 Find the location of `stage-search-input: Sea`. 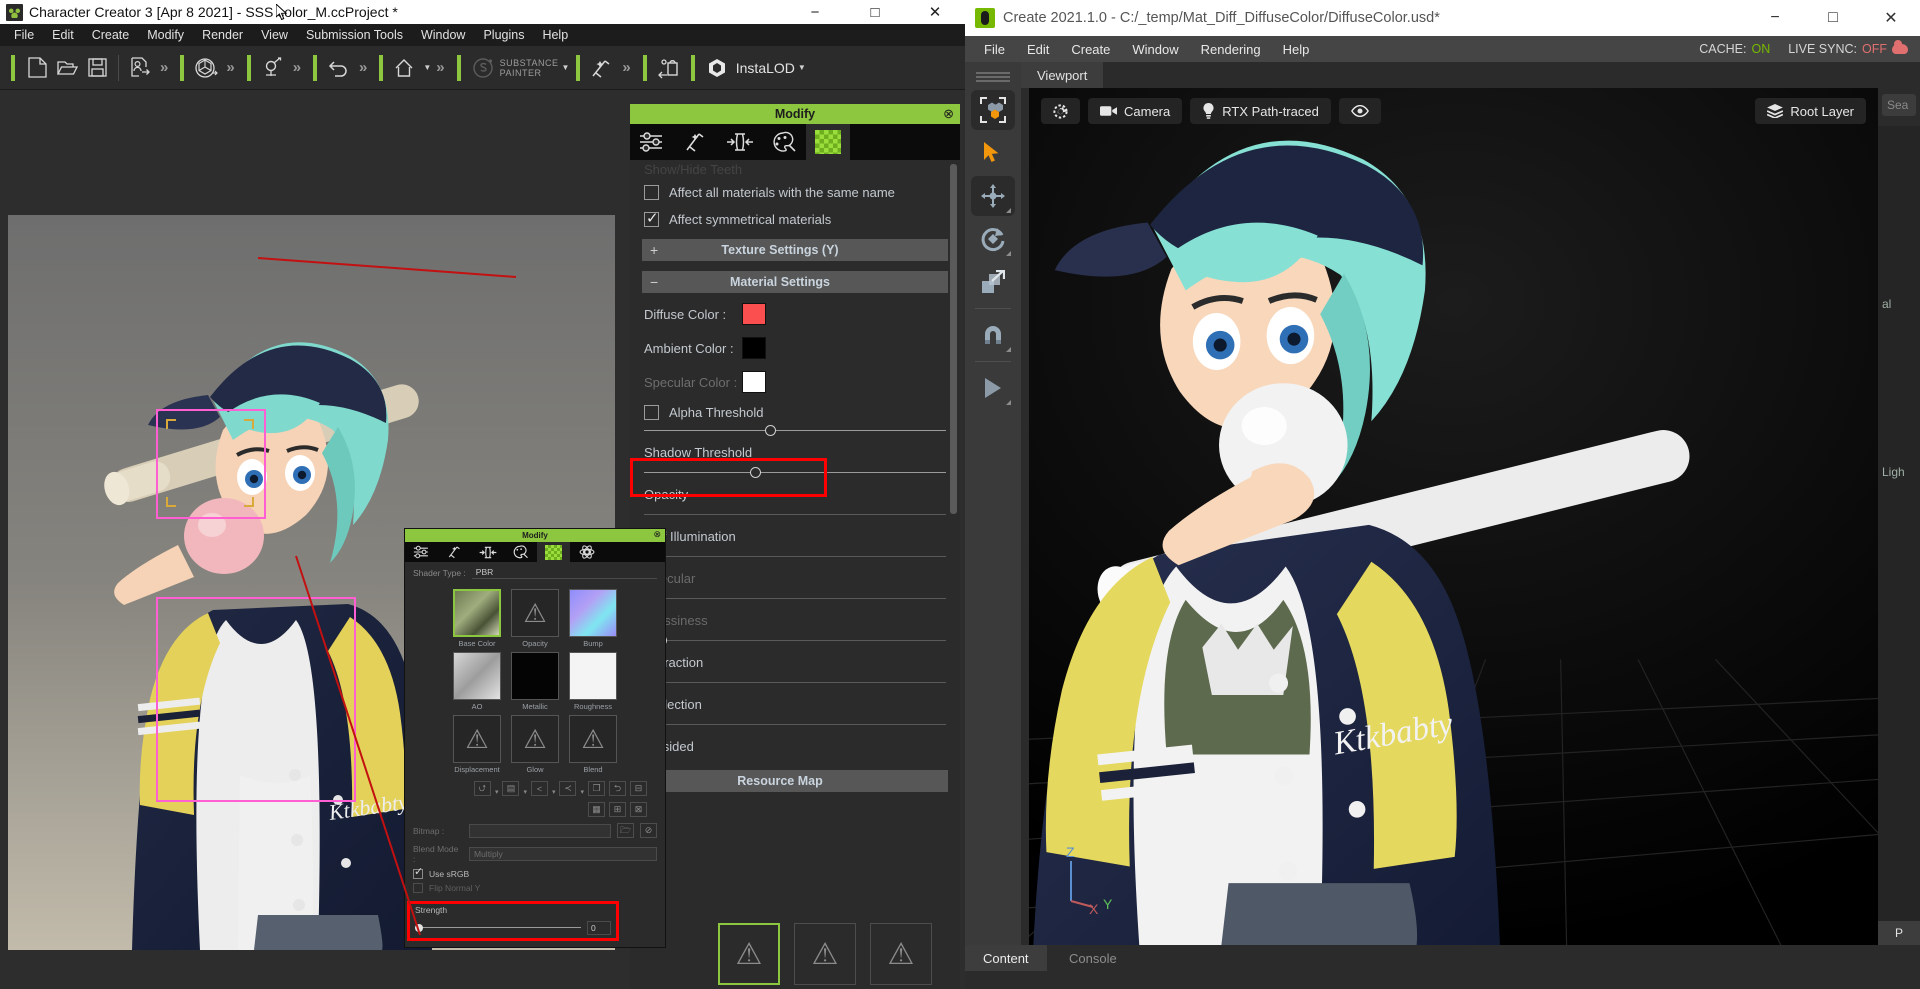

stage-search-input: Sea is located at coordinates (1899, 105).